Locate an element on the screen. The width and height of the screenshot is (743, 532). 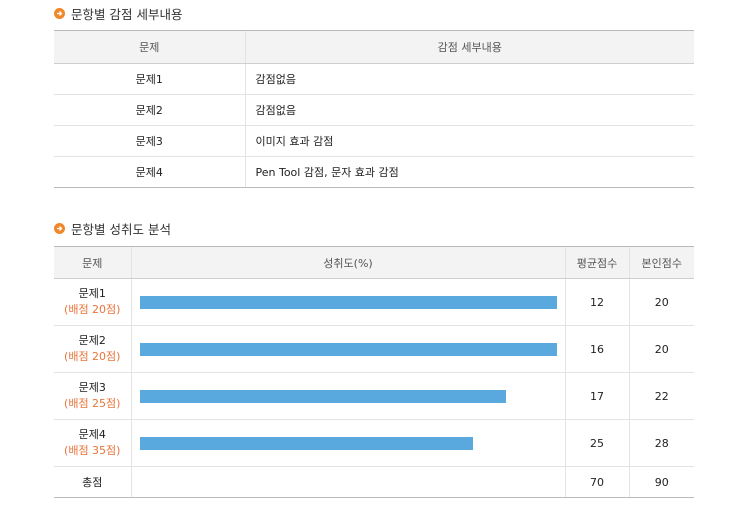
question-cell: 문제4 is located at coordinates (149, 172).